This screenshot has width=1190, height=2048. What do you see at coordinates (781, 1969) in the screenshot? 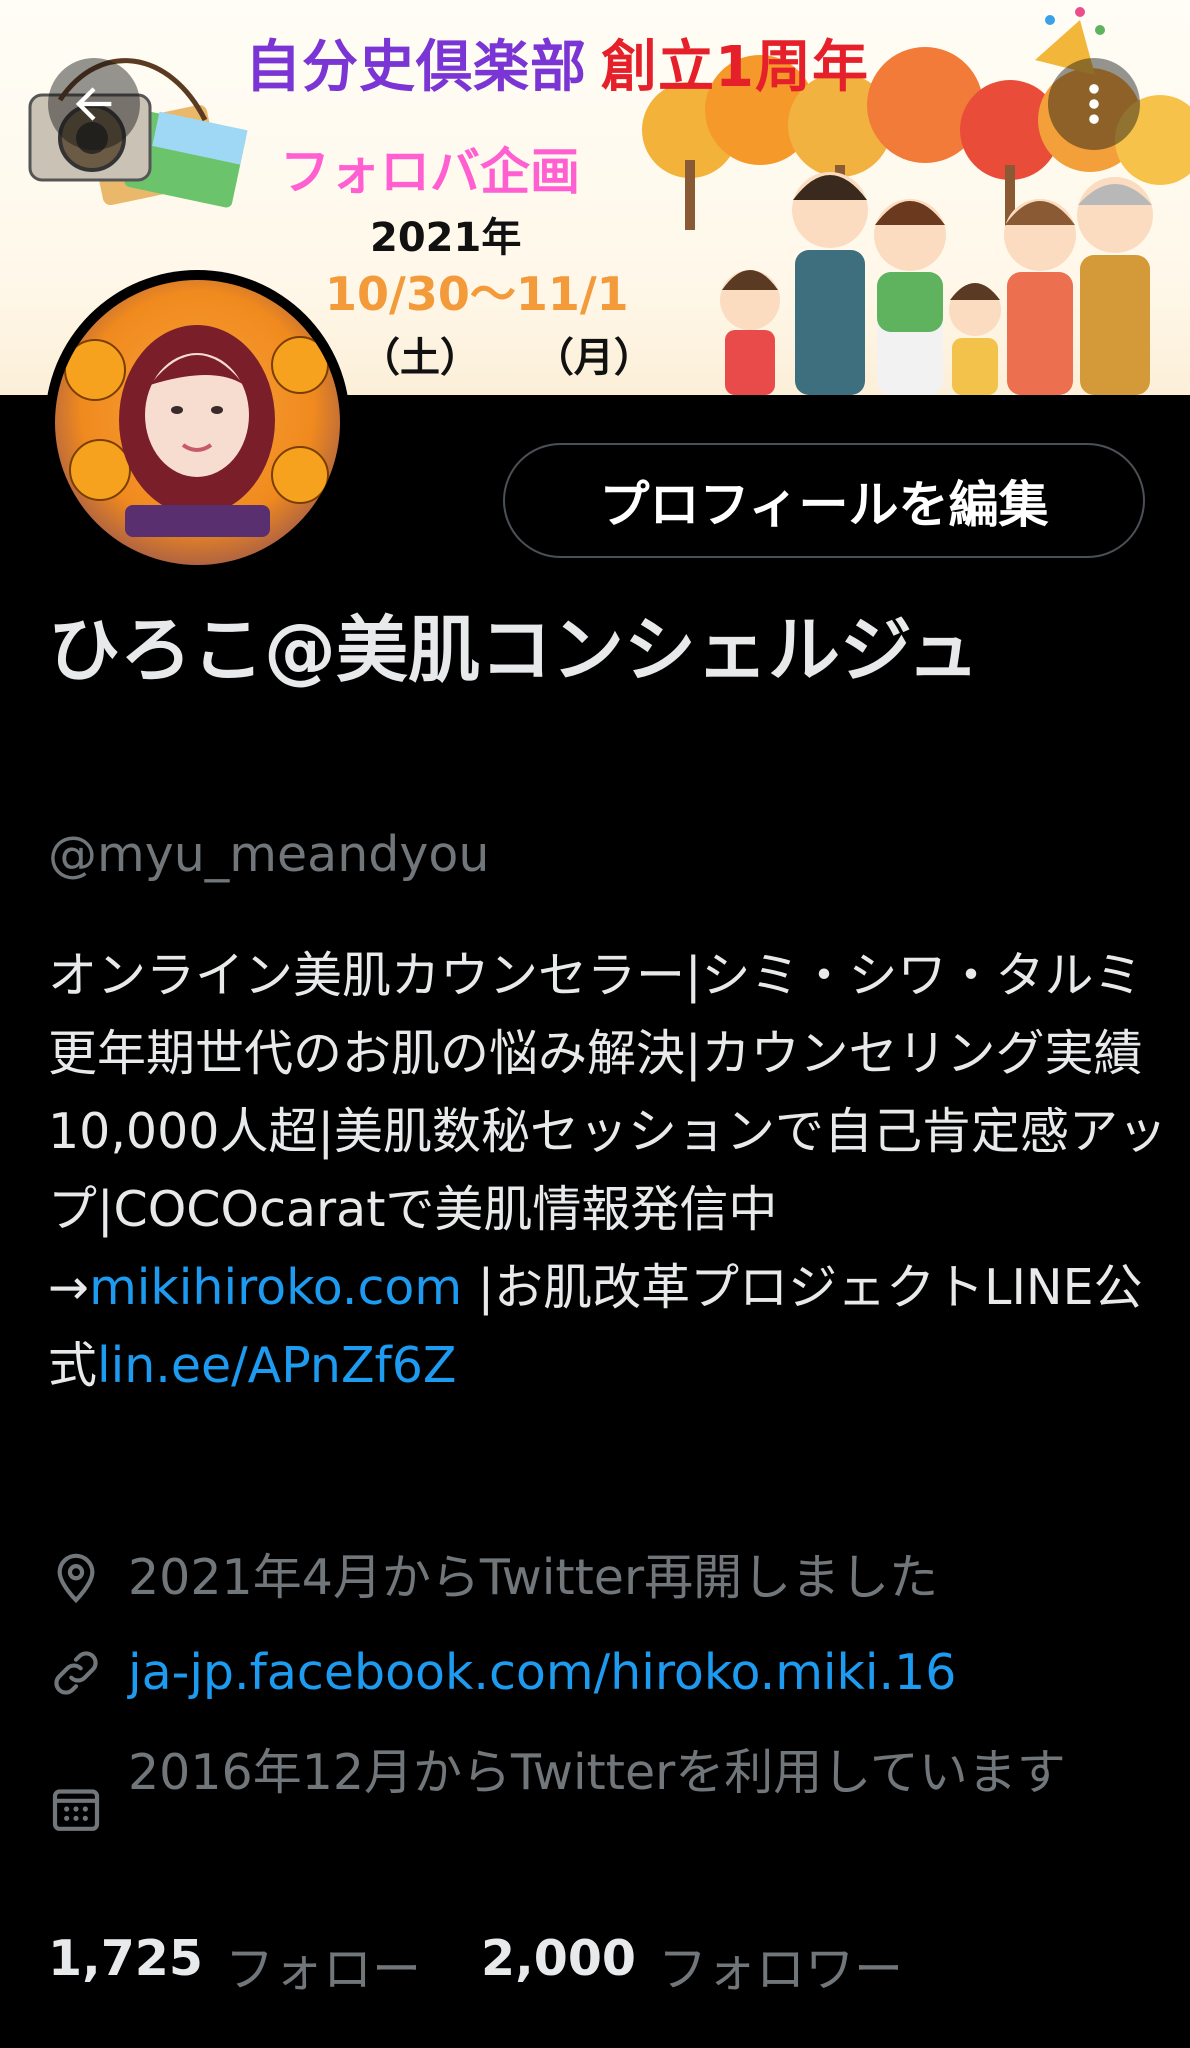
I see `followers-label: フォロワー` at bounding box center [781, 1969].